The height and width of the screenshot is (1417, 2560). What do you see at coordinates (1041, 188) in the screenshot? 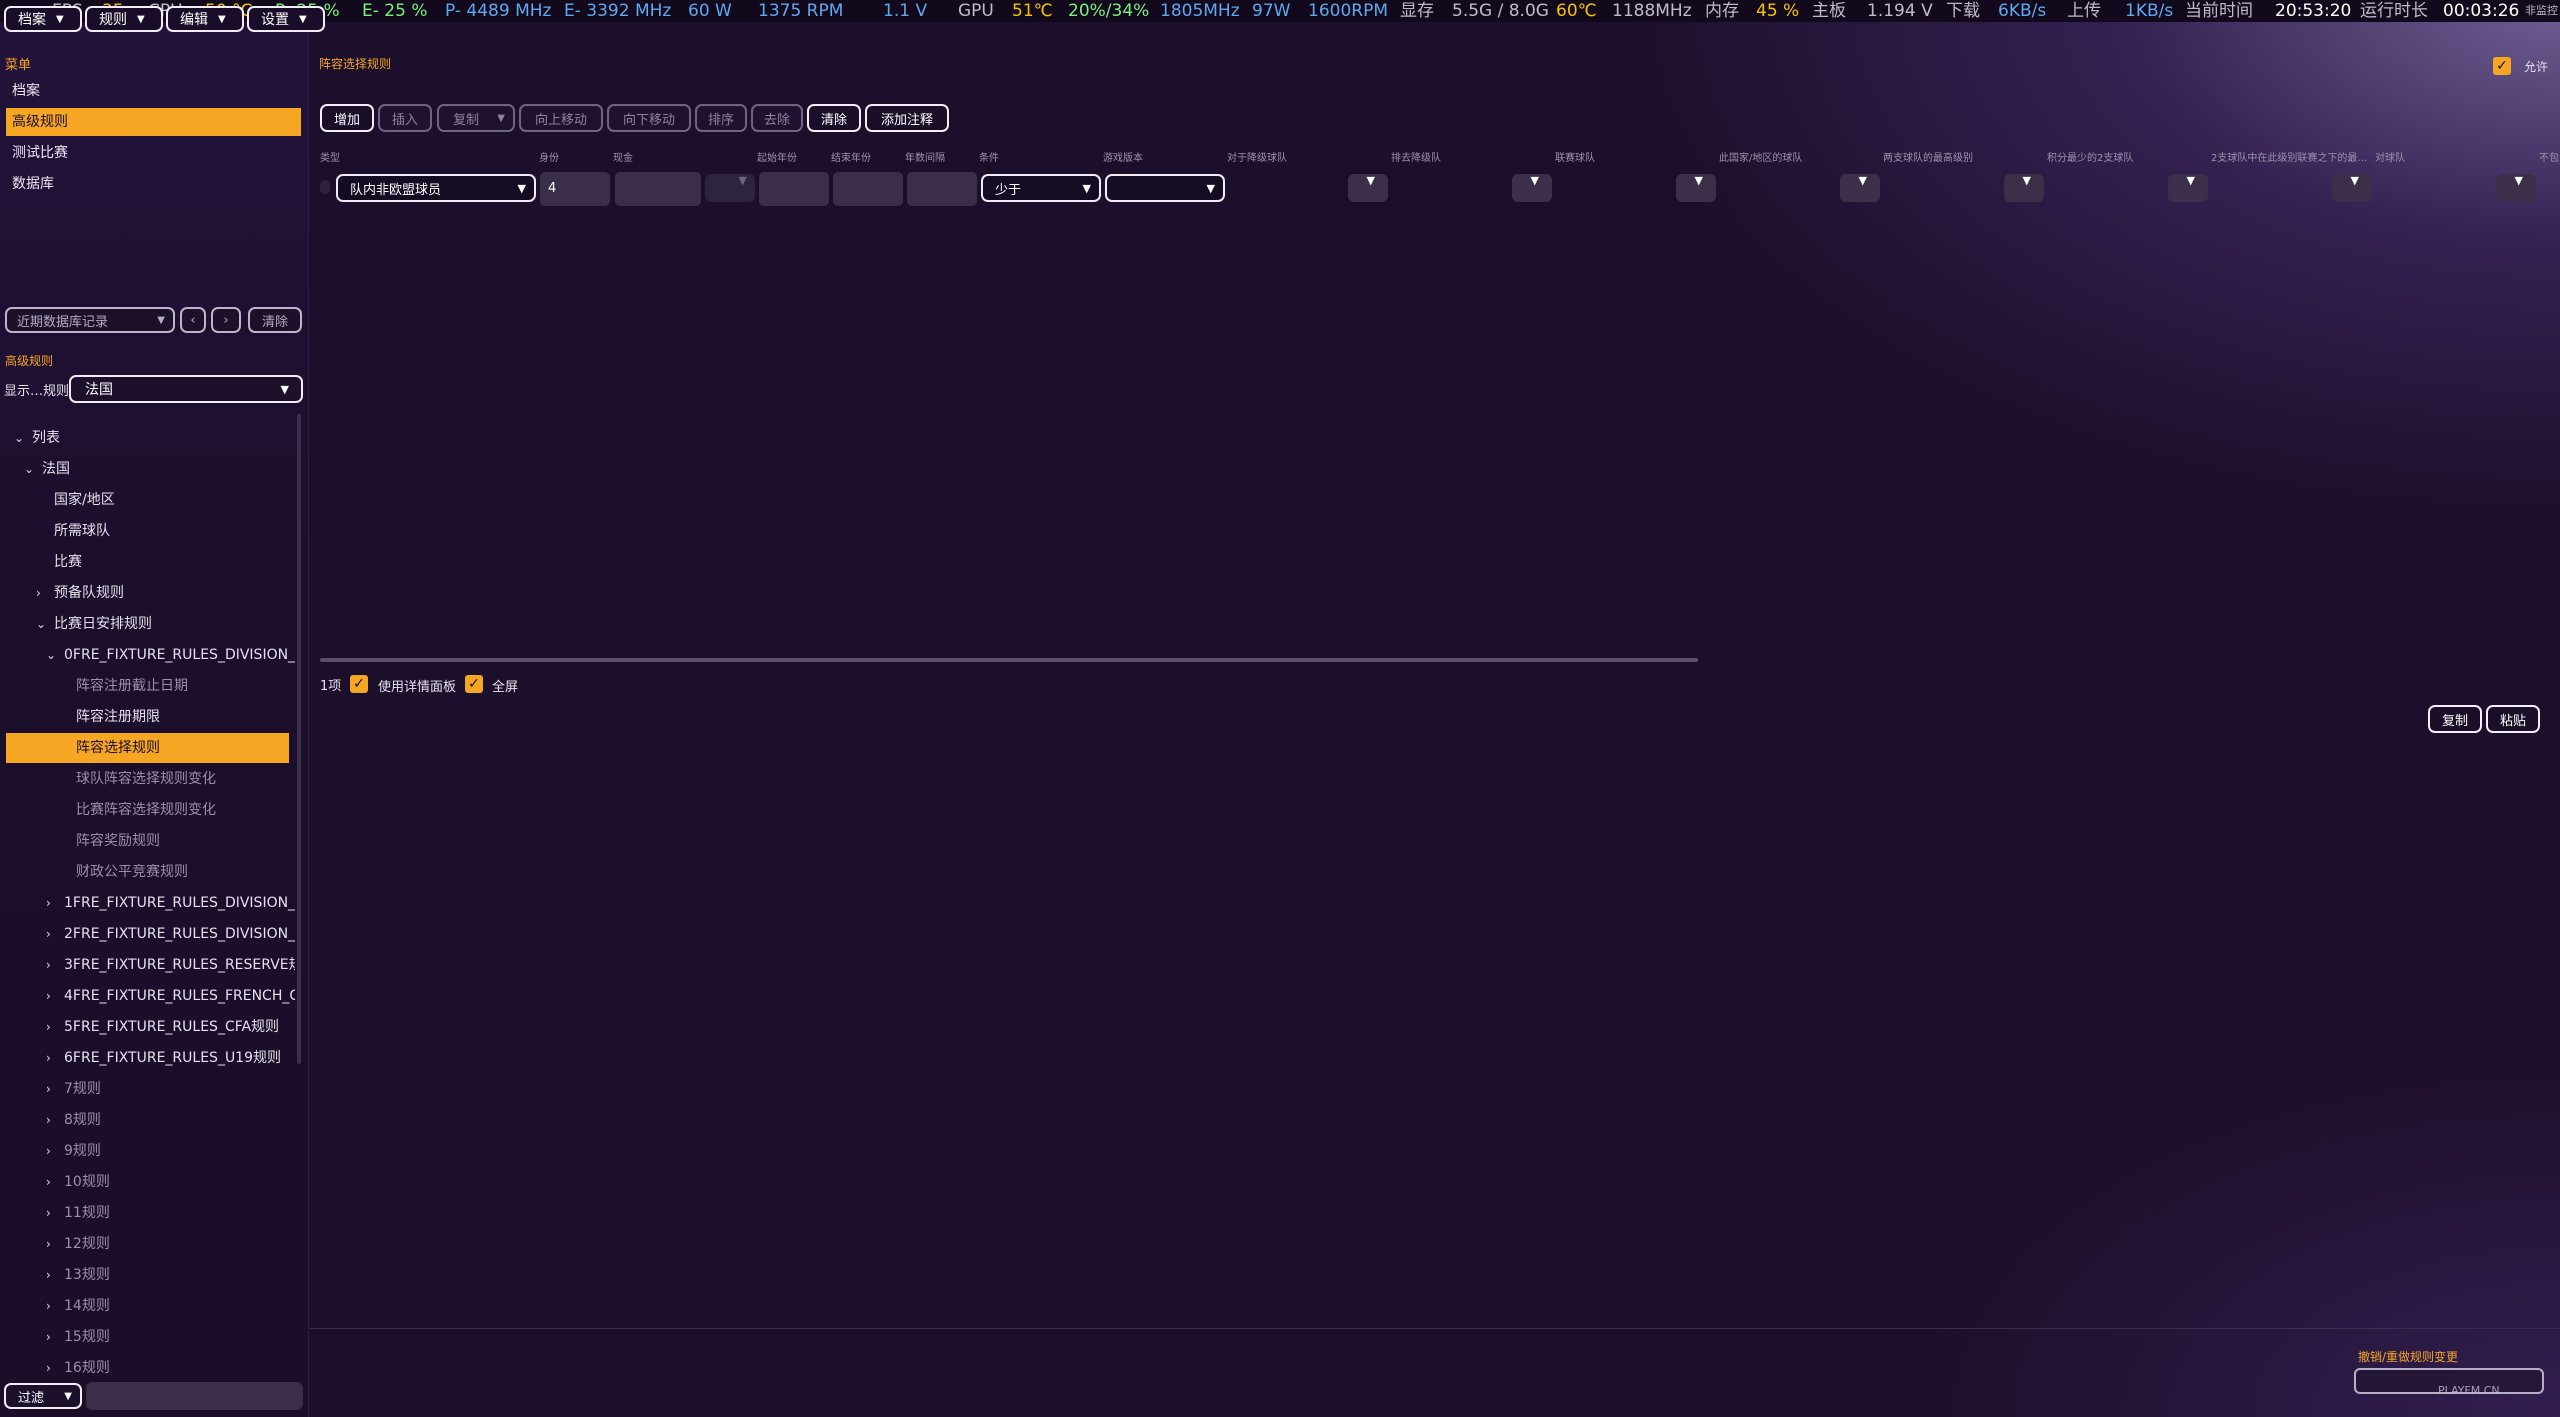
I see `condition-select: 少于 ▼` at bounding box center [1041, 188].